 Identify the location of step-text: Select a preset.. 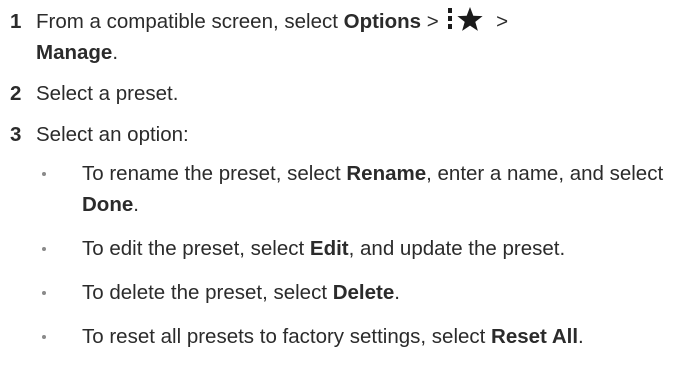
(107, 93).